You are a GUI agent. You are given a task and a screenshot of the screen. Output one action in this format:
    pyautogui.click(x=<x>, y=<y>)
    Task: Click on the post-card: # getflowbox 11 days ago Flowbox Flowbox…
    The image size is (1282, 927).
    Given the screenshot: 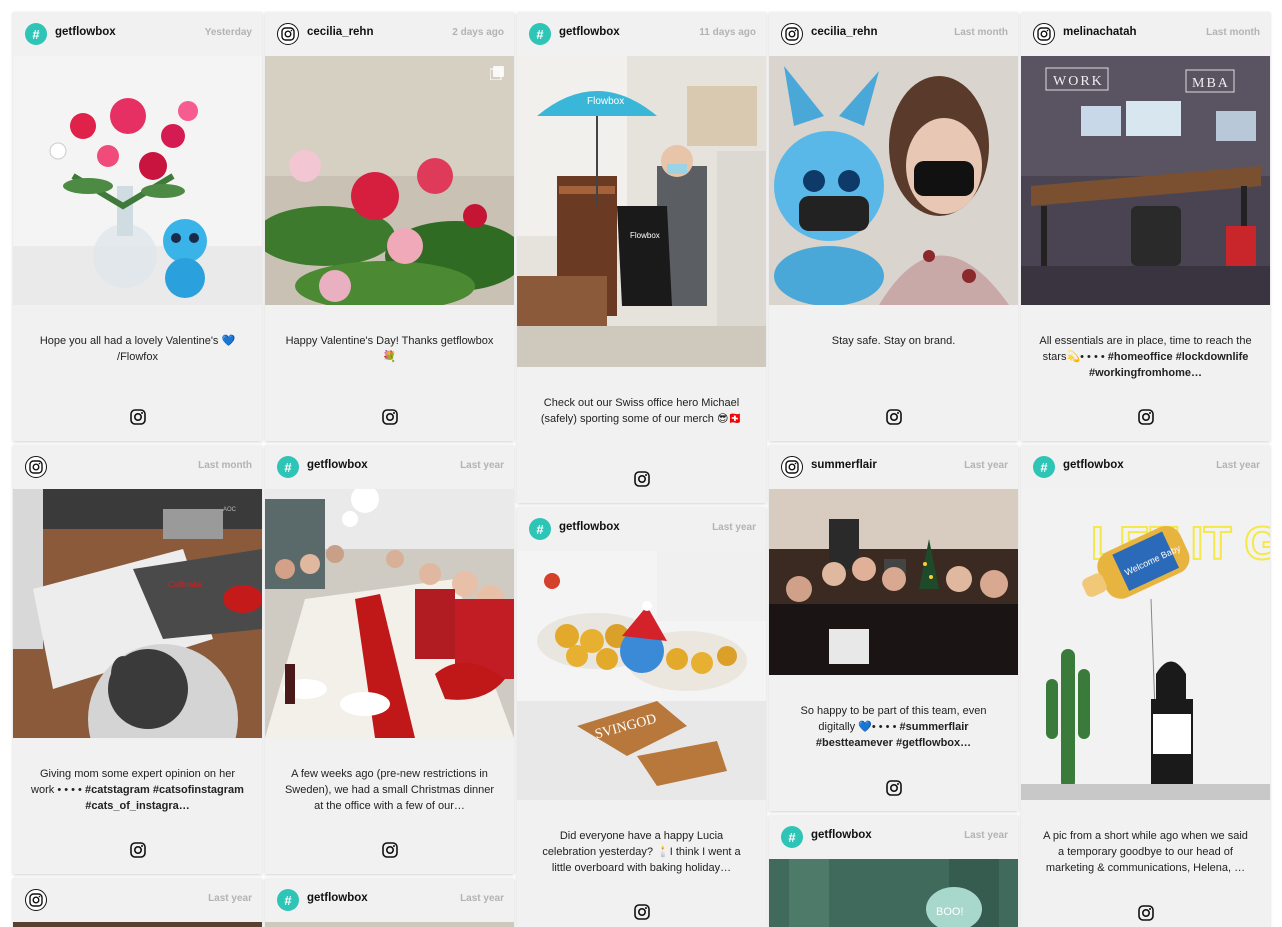 What is the action you would take?
    pyautogui.click(x=641, y=257)
    